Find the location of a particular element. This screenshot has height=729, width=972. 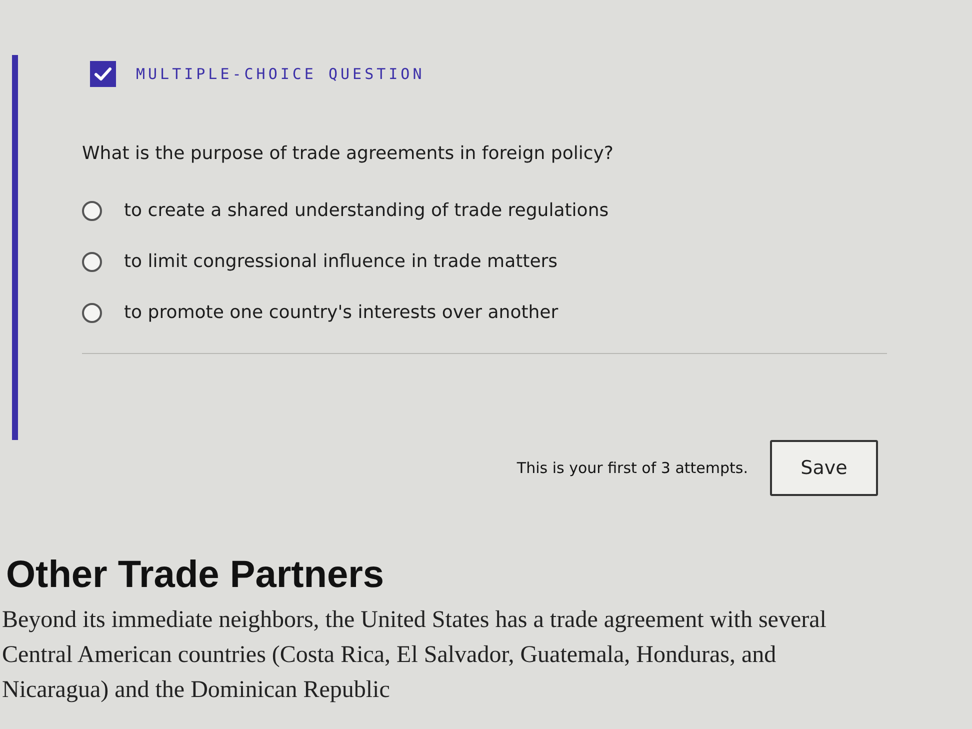

section-heading: Other Trade Partners is located at coordinates (196, 575).